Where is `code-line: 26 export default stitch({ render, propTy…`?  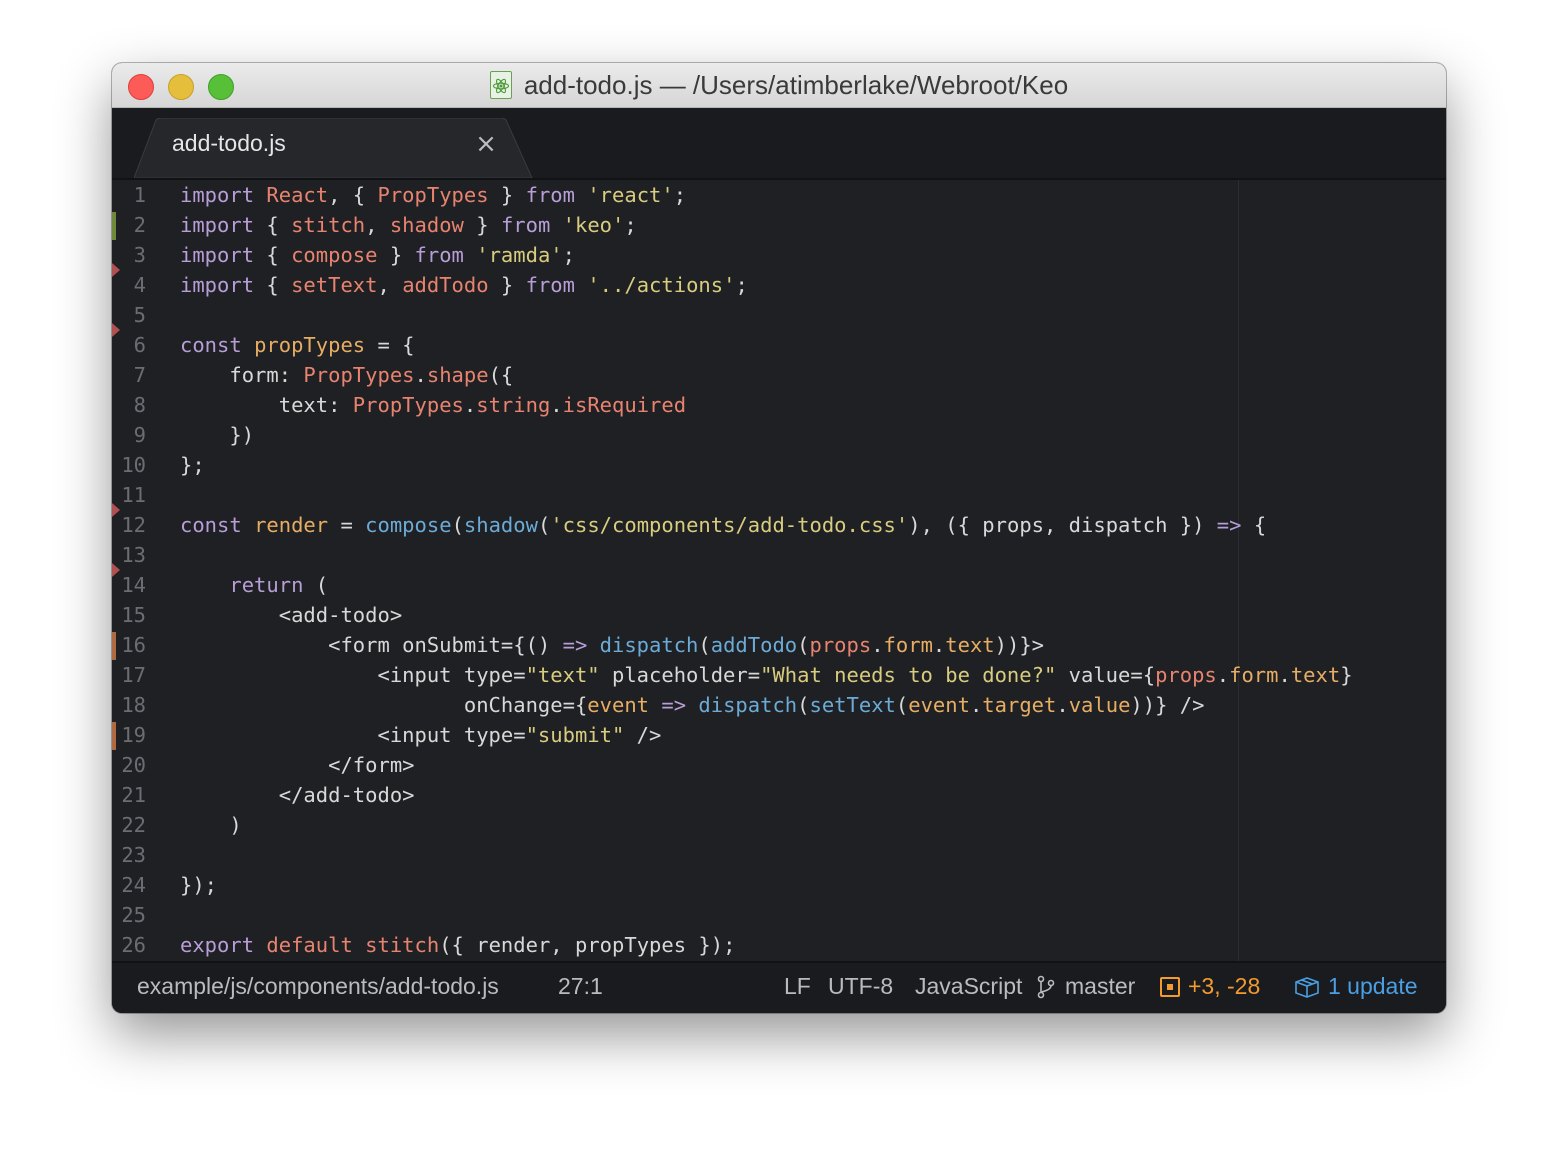 code-line: 26 export default stitch({ render, propTy… is located at coordinates (779, 945).